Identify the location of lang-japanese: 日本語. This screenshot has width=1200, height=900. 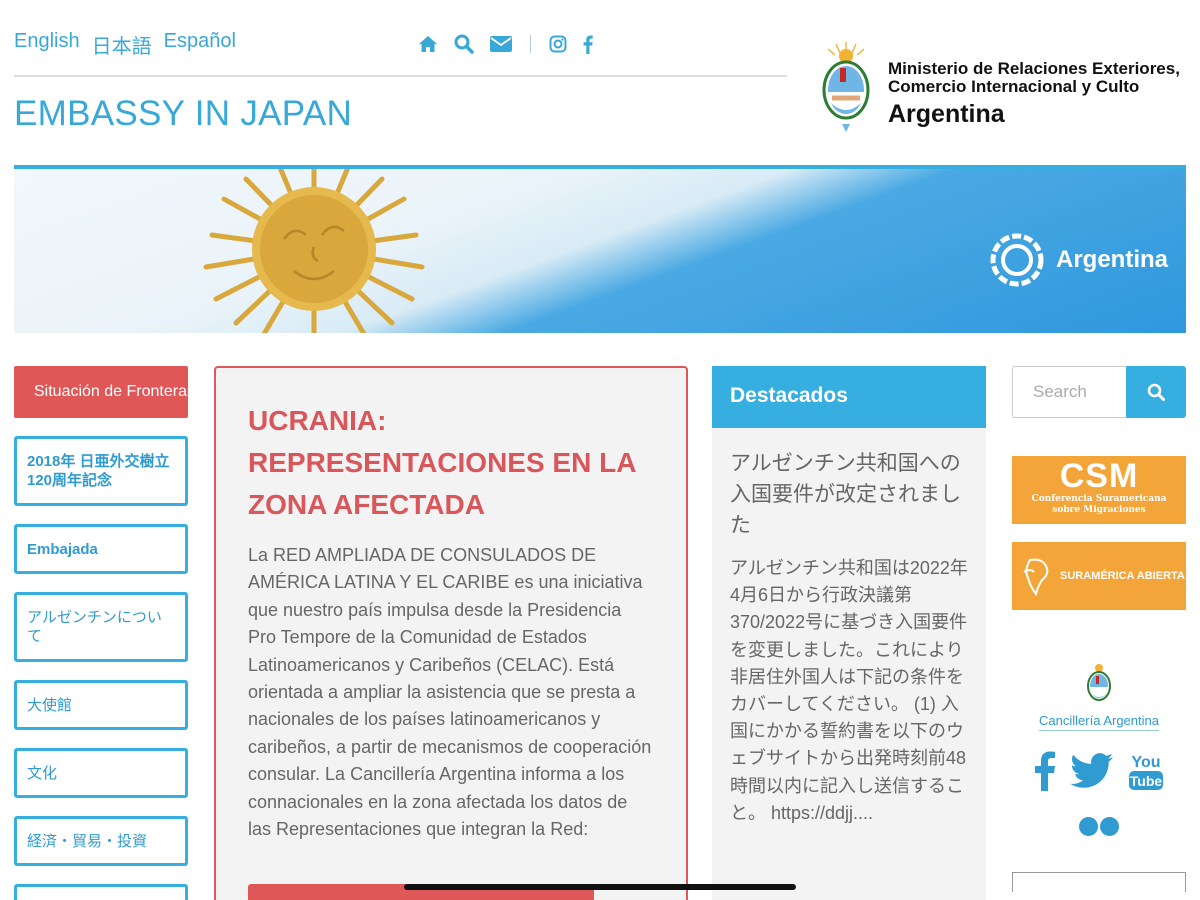
(122, 44).